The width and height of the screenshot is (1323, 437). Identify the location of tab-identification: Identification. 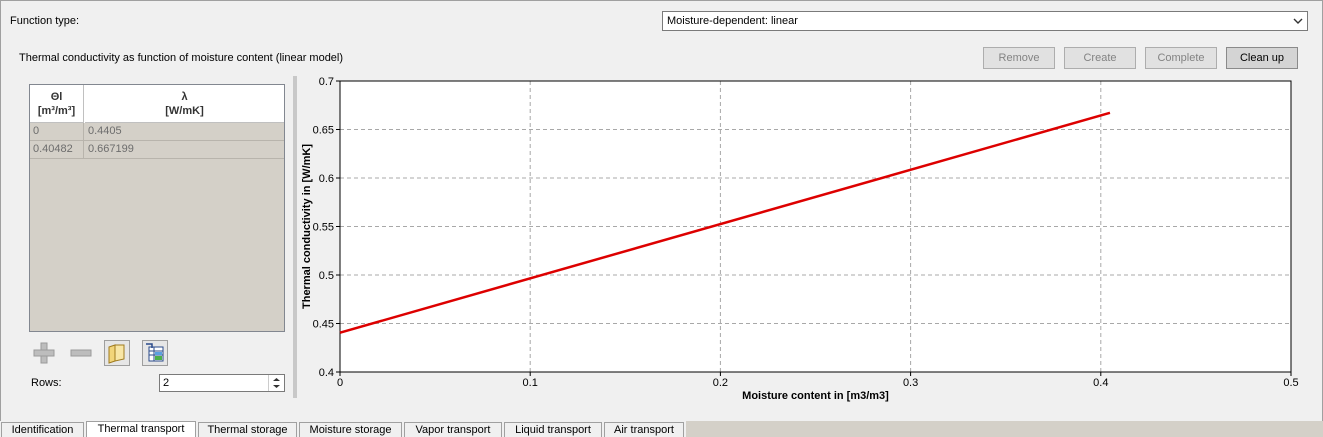
(42, 429).